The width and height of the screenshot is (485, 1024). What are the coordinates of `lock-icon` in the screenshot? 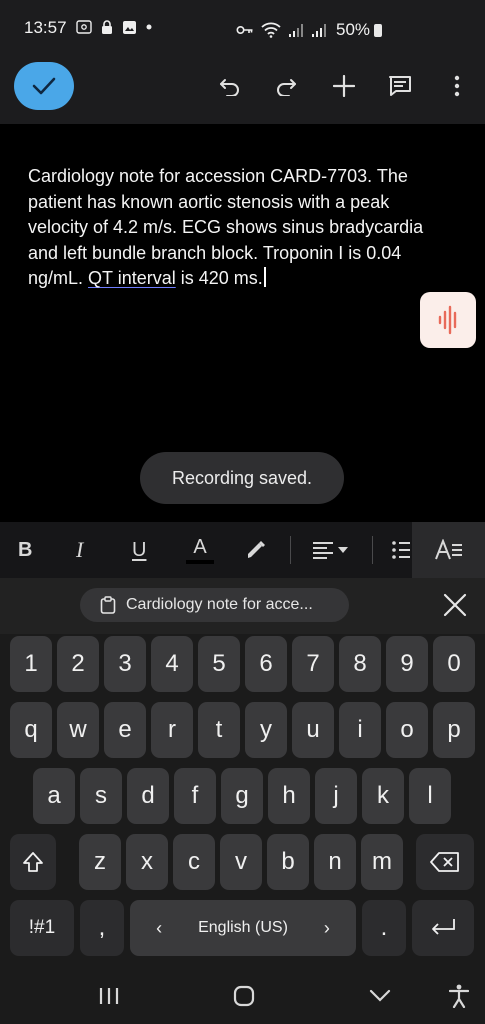 It's located at (107, 26).